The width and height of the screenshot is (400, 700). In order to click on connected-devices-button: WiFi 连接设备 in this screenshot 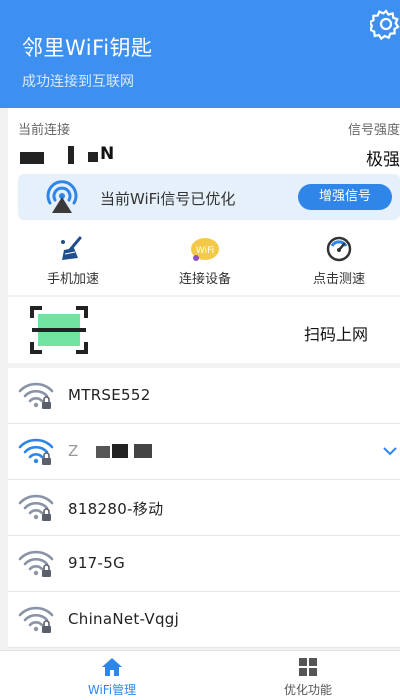, I will do `click(205, 261)`.